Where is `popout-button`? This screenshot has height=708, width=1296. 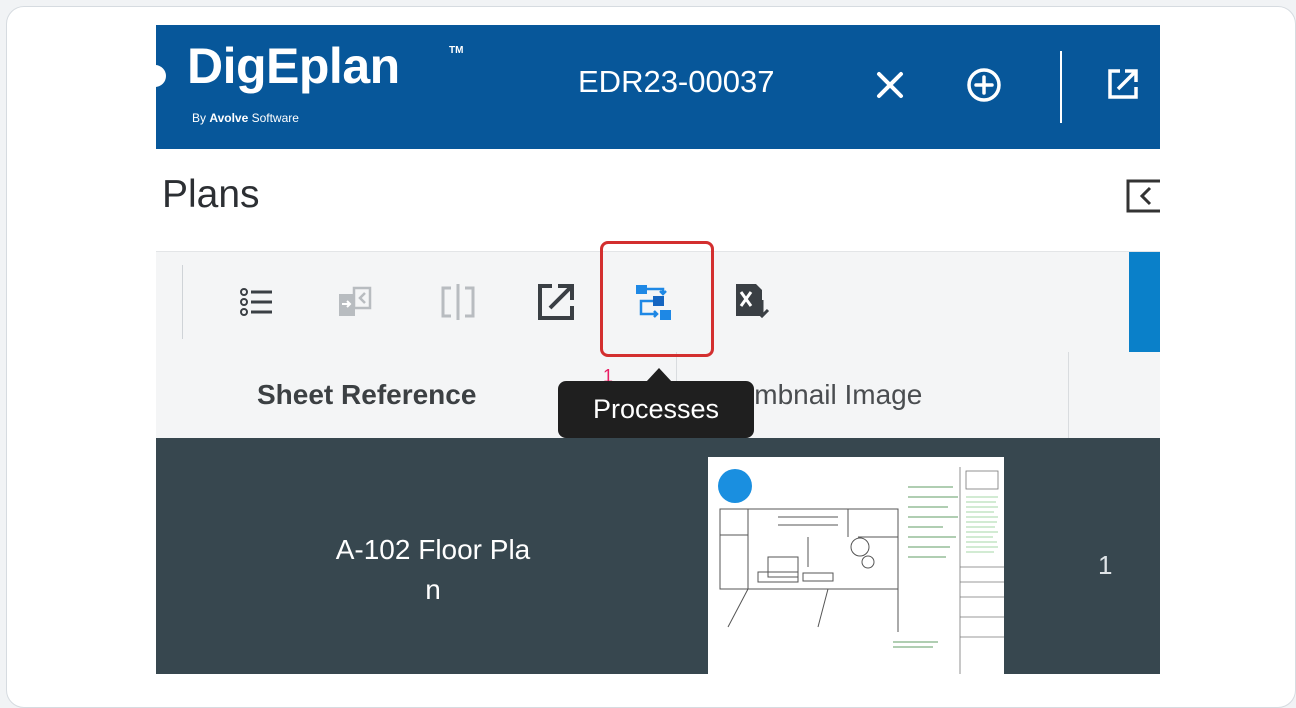
popout-button is located at coordinates (1123, 84).